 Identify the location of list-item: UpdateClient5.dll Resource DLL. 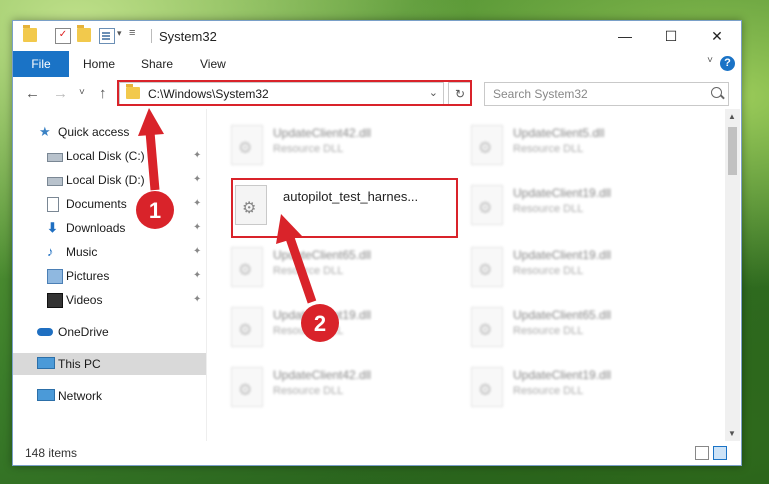
(586, 147).